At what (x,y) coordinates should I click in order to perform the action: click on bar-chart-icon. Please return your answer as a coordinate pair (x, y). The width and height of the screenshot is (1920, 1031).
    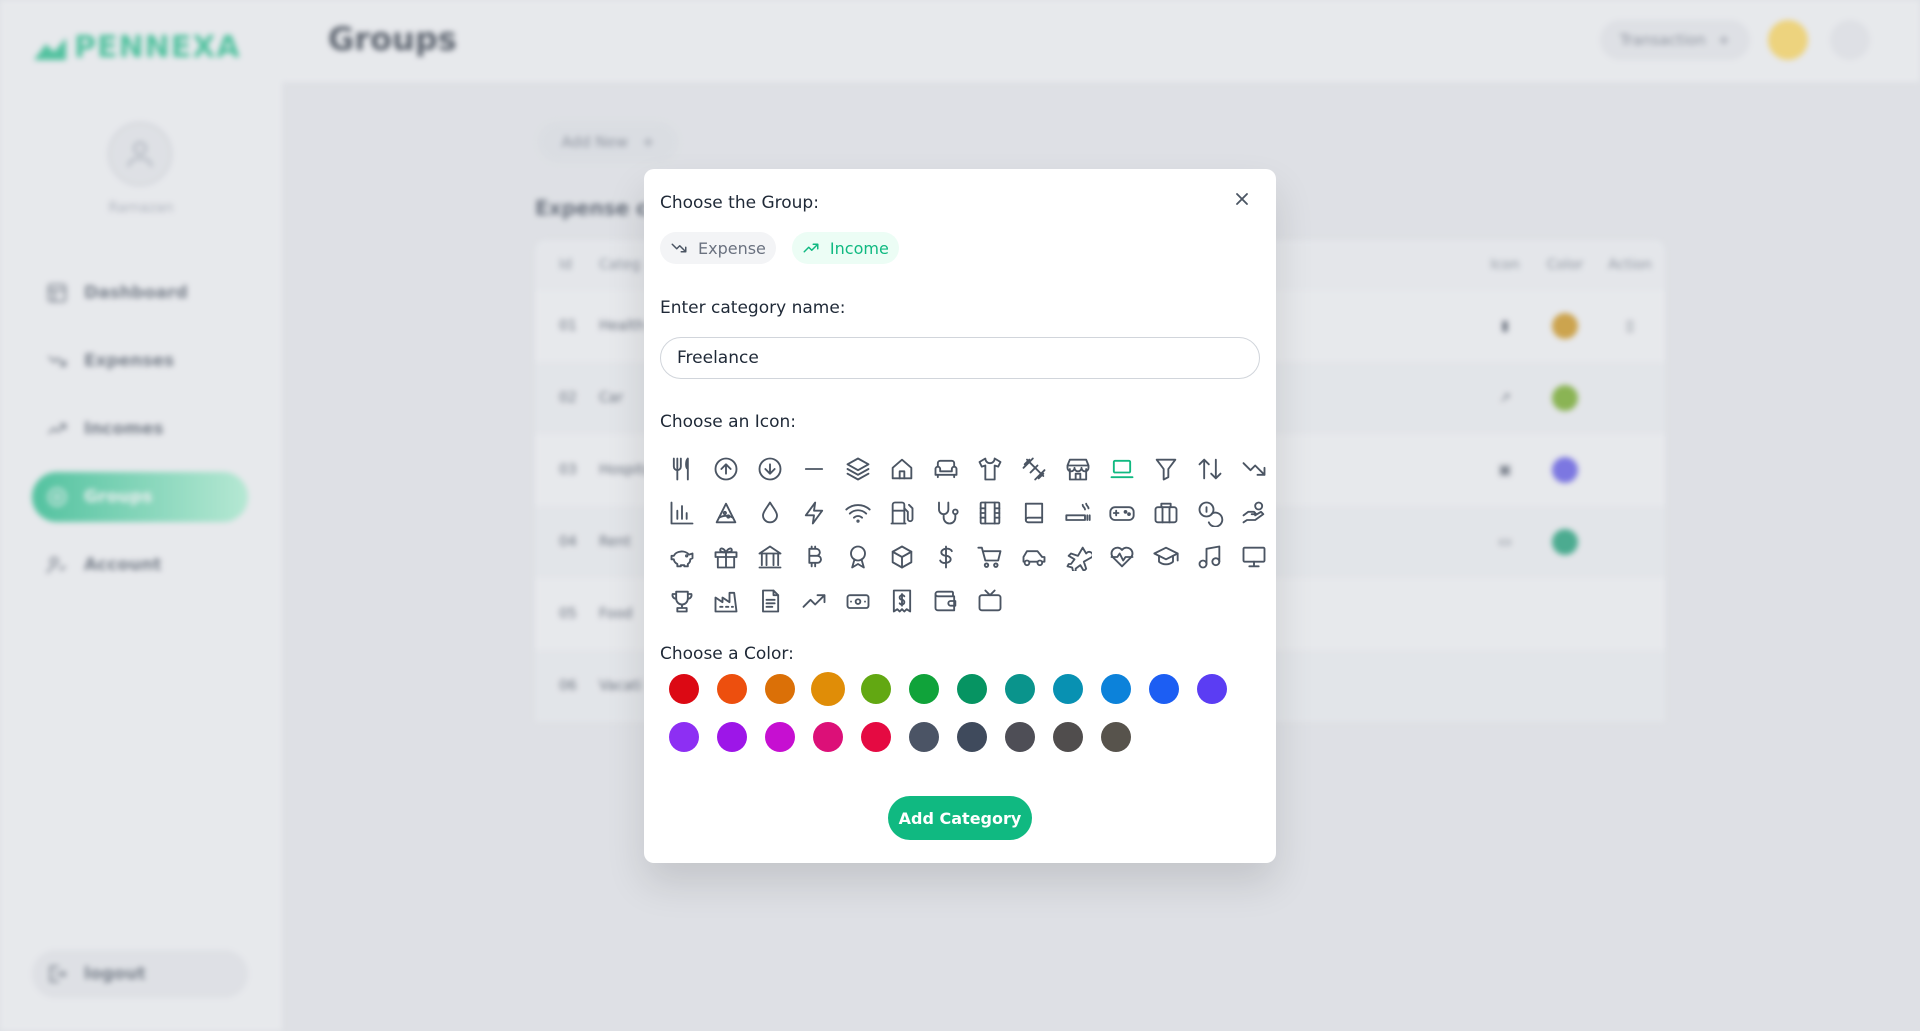
    Looking at the image, I should click on (682, 513).